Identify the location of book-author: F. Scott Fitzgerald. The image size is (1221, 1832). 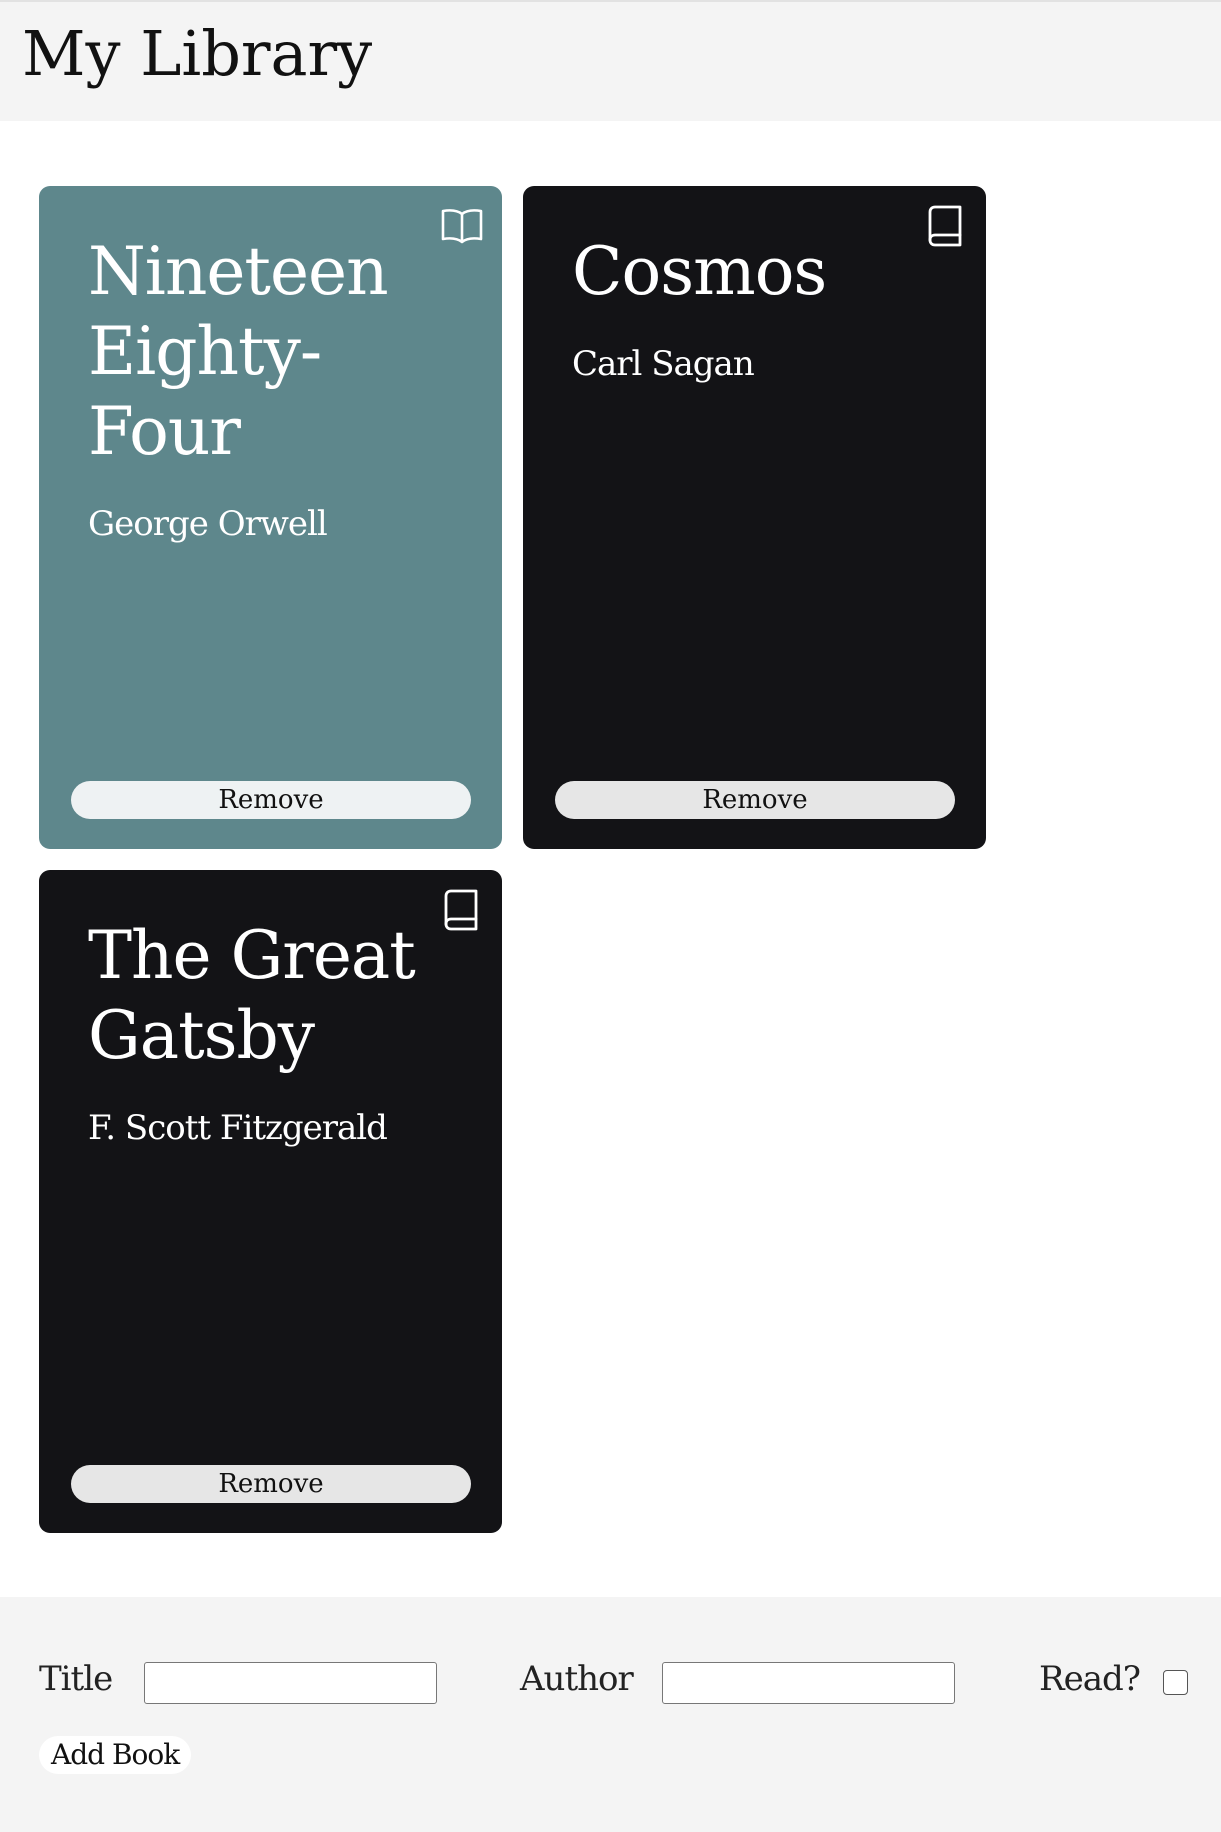
(238, 1128).